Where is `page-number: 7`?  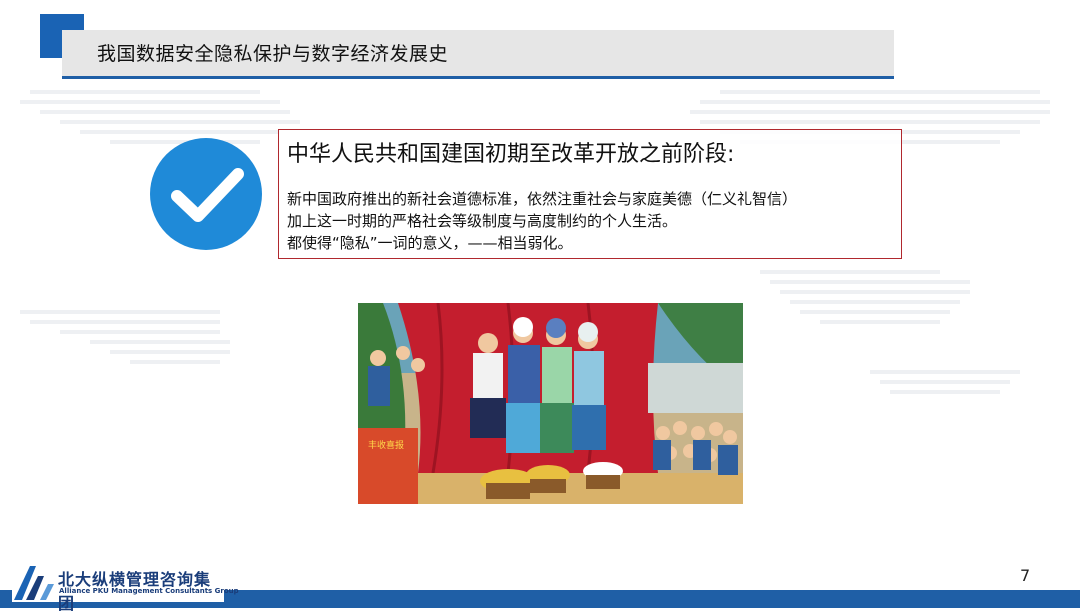
page-number: 7 is located at coordinates (1025, 575).